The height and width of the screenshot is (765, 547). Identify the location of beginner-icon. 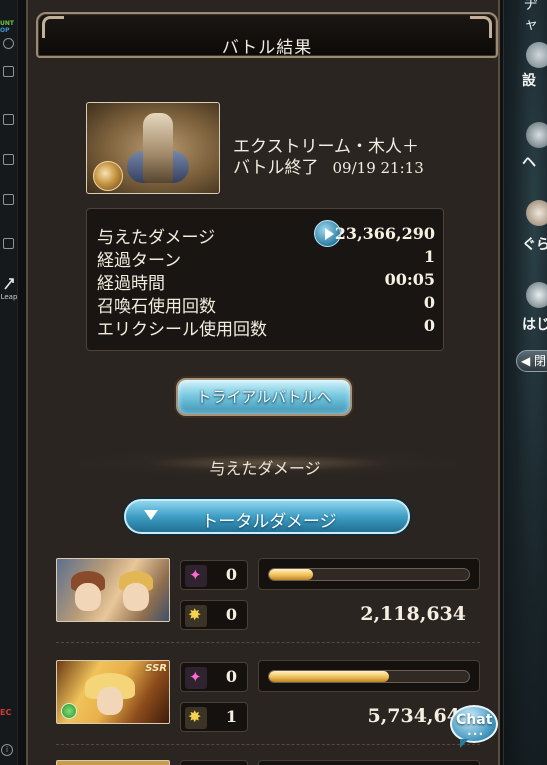
(536, 295).